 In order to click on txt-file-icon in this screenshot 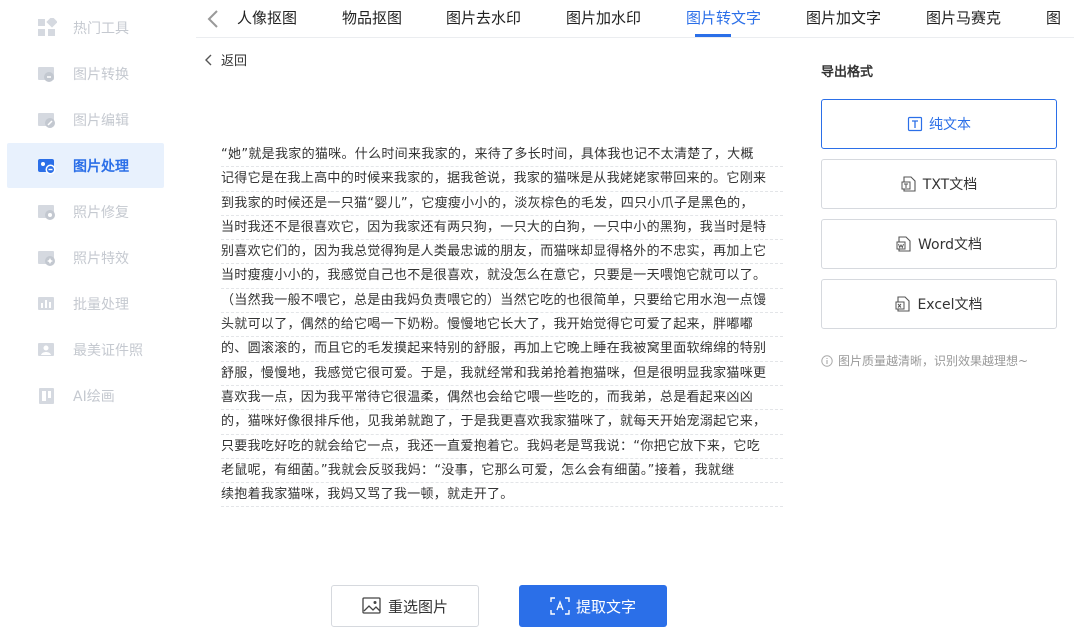, I will do `click(909, 184)`.